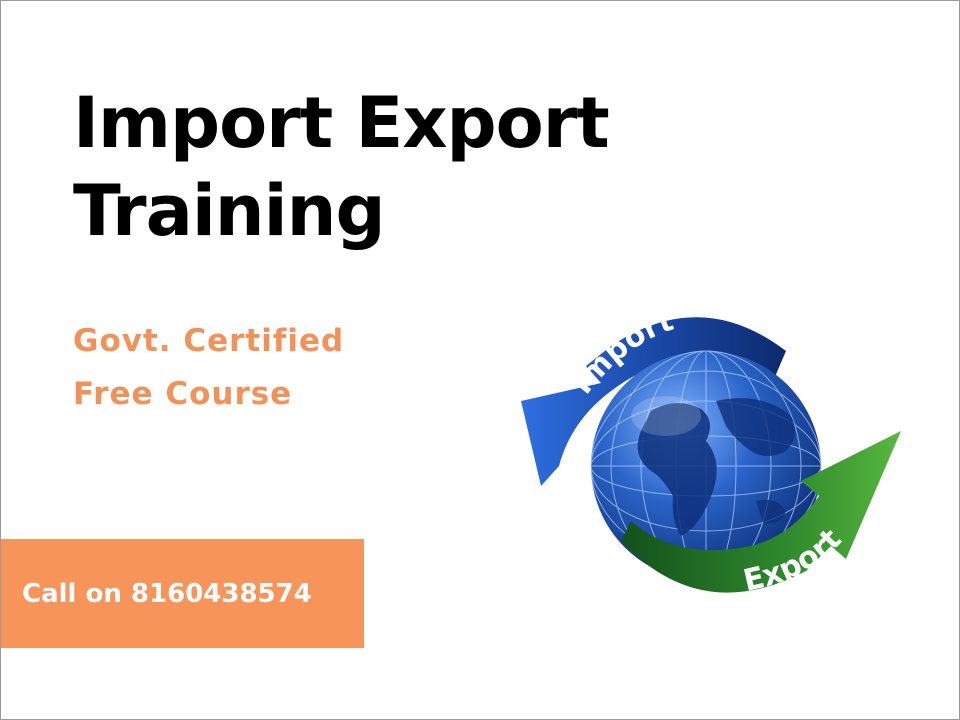 The image size is (960, 720). I want to click on title-line-2: Training, so click(229, 211).